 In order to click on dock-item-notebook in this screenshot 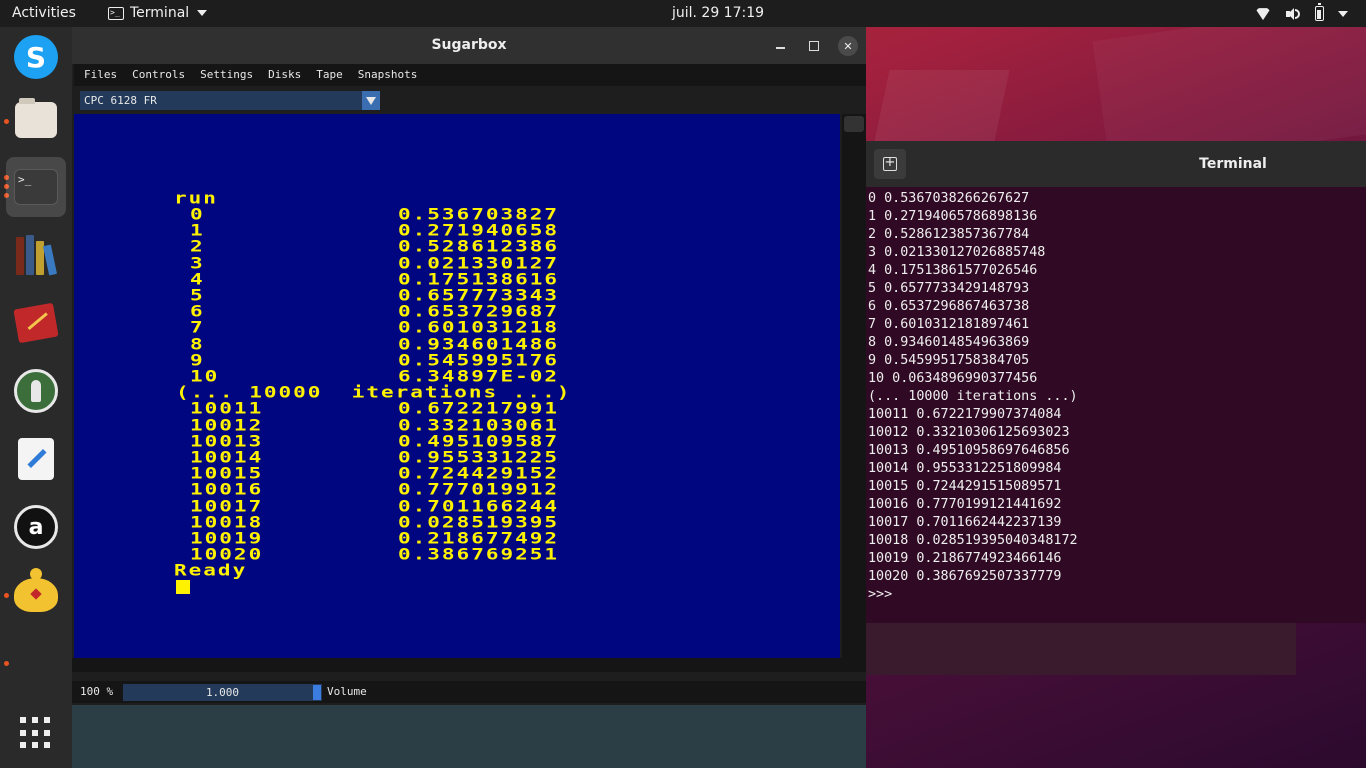, I will do `click(36, 323)`.